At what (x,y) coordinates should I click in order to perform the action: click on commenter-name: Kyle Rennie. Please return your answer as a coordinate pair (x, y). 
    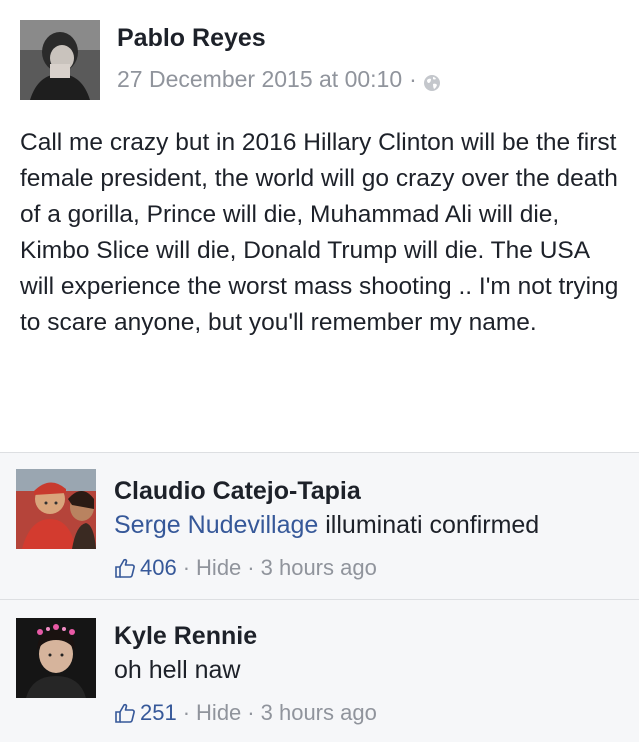
    Looking at the image, I should click on (185, 636).